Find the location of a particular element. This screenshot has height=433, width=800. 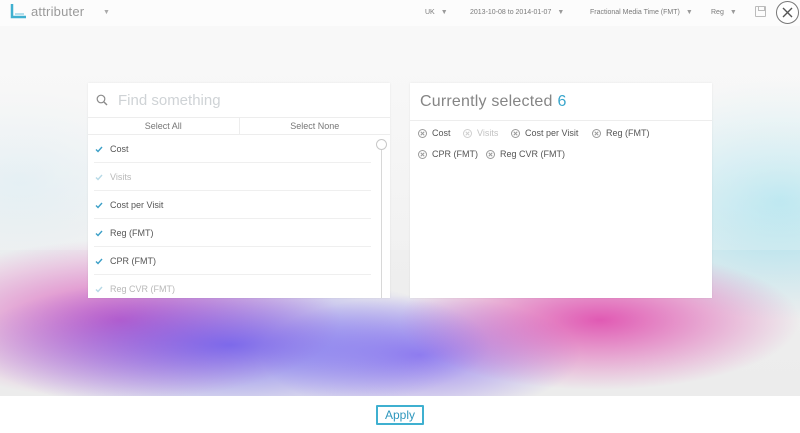

logo-text: attributer is located at coordinates (58, 11).